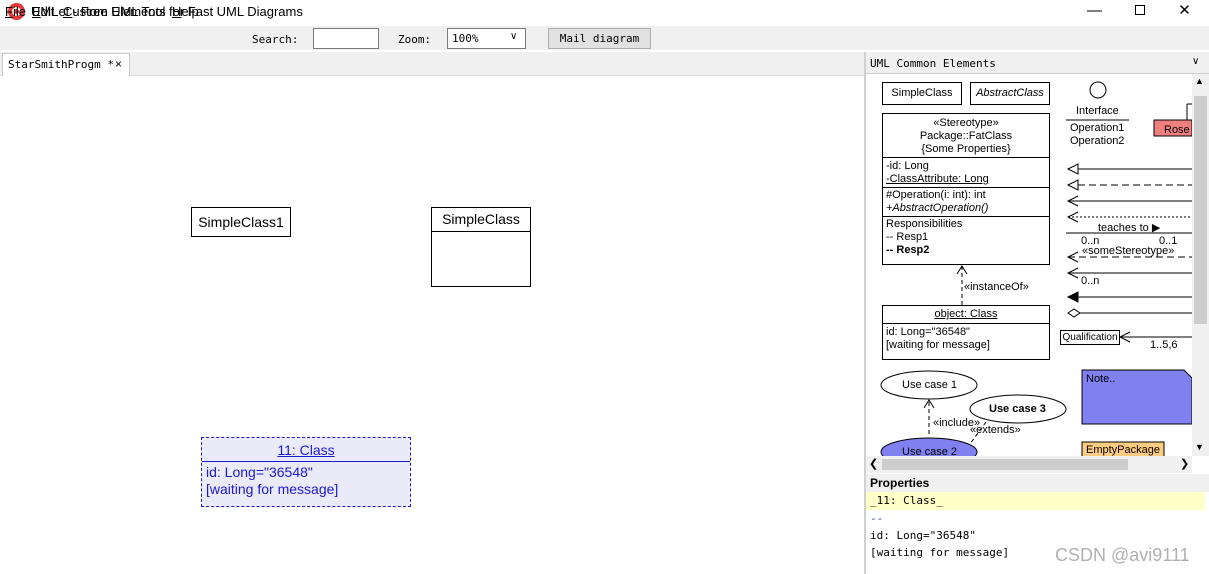 The image size is (1209, 574). What do you see at coordinates (415, 39) in the screenshot?
I see `zoom-label: Zoom:` at bounding box center [415, 39].